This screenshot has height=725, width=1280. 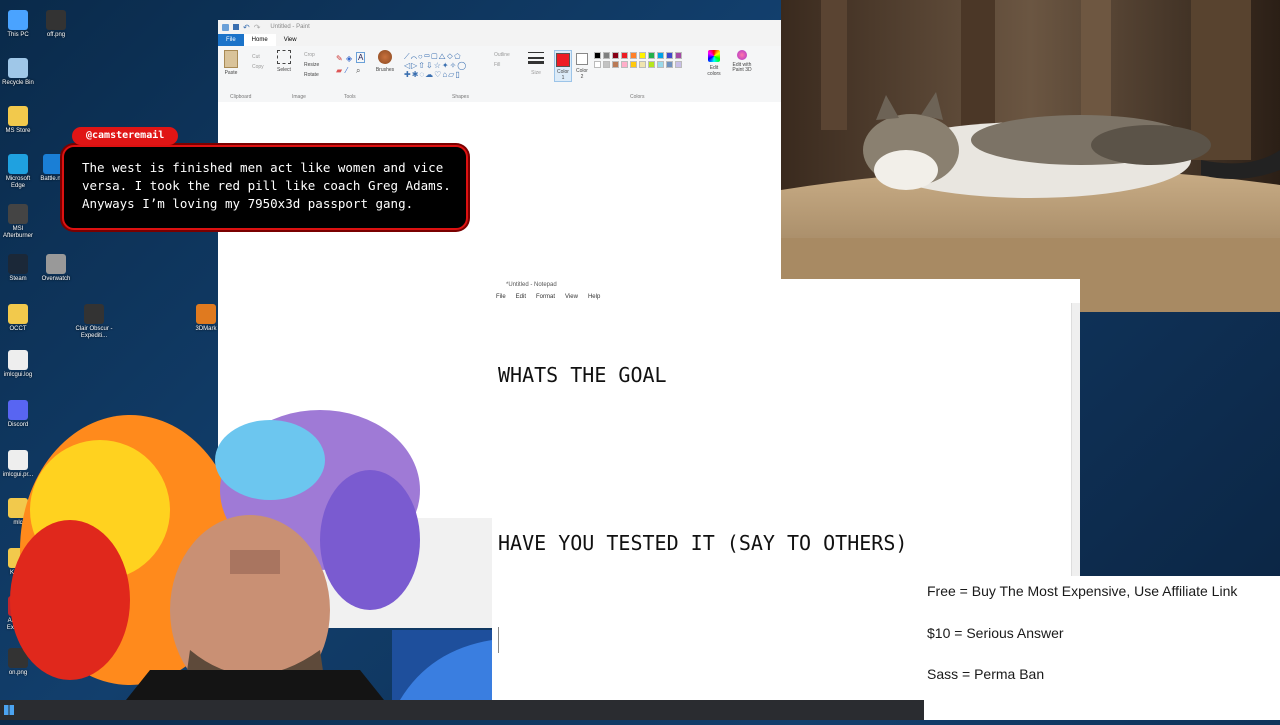 What do you see at coordinates (521, 297) in the screenshot?
I see `notepad-menu-edit: Edit` at bounding box center [521, 297].